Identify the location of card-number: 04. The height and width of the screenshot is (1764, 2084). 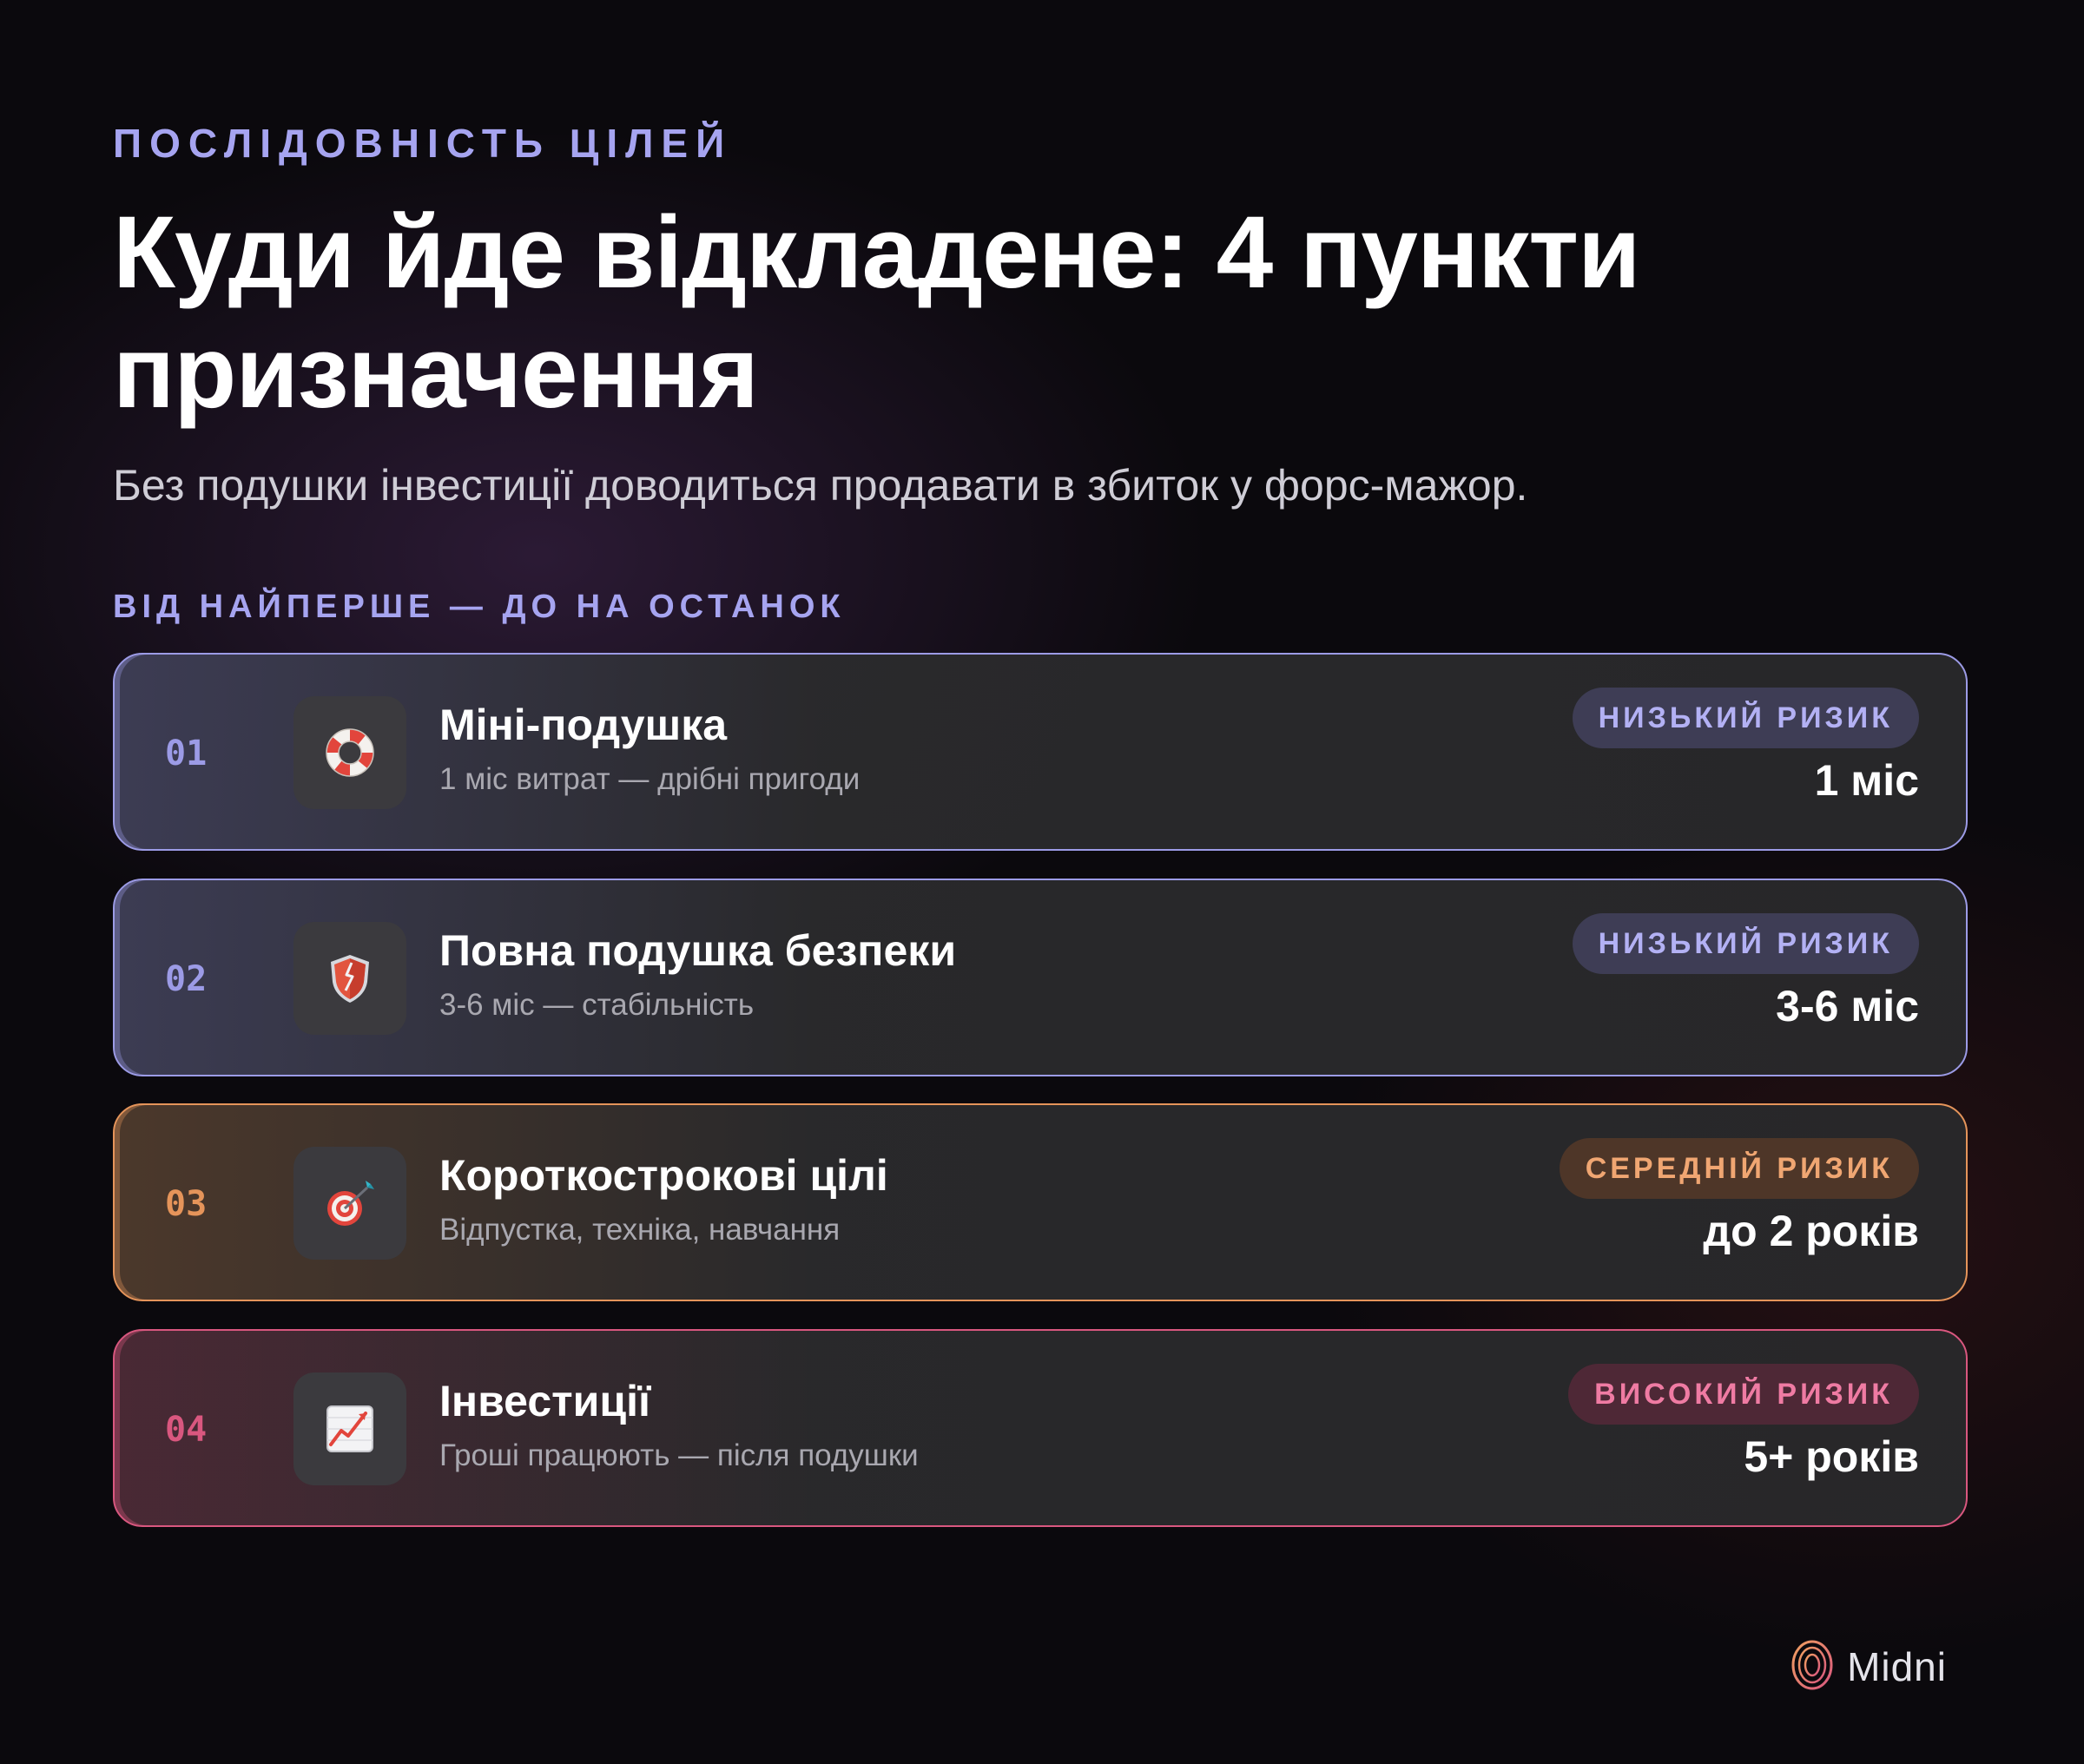
(186, 1430).